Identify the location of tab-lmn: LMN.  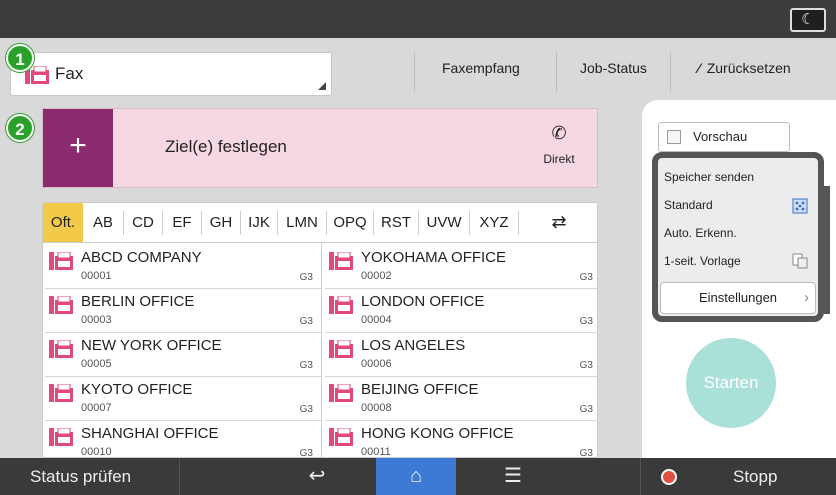
(302, 222).